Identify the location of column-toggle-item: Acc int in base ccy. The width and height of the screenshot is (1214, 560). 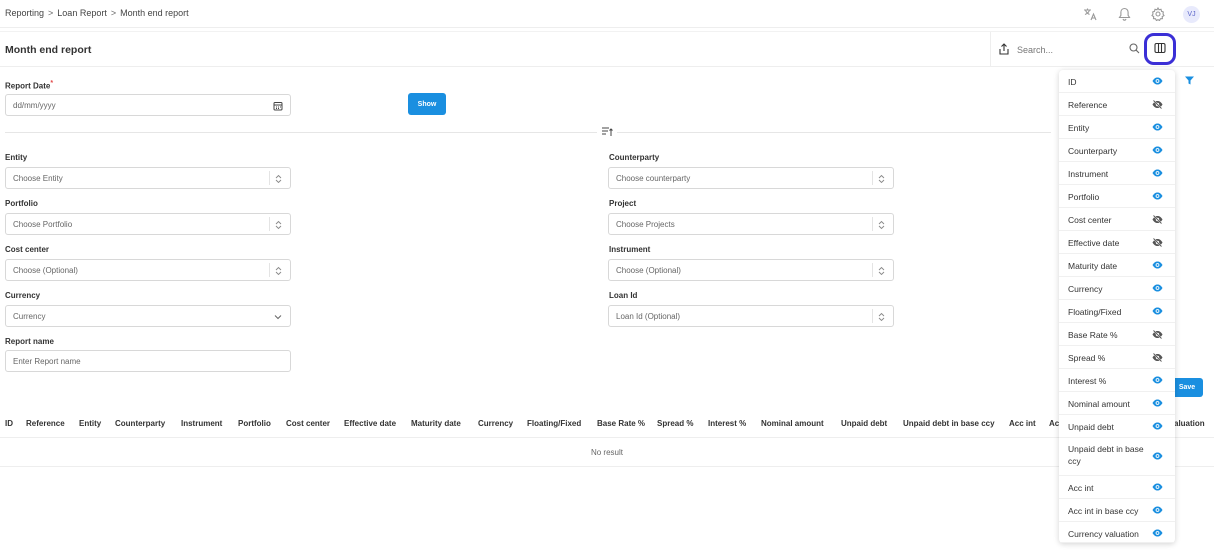
(1117, 510).